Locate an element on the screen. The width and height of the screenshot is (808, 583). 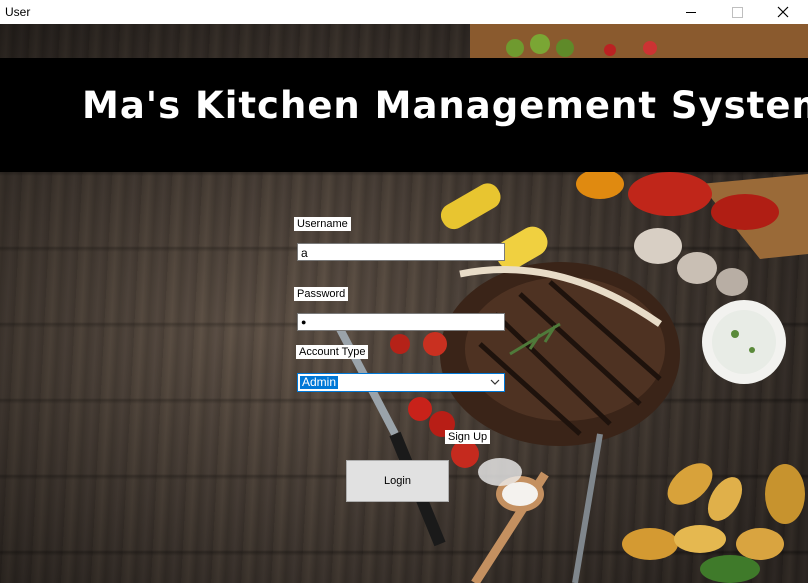
password-input: ● is located at coordinates (401, 322).